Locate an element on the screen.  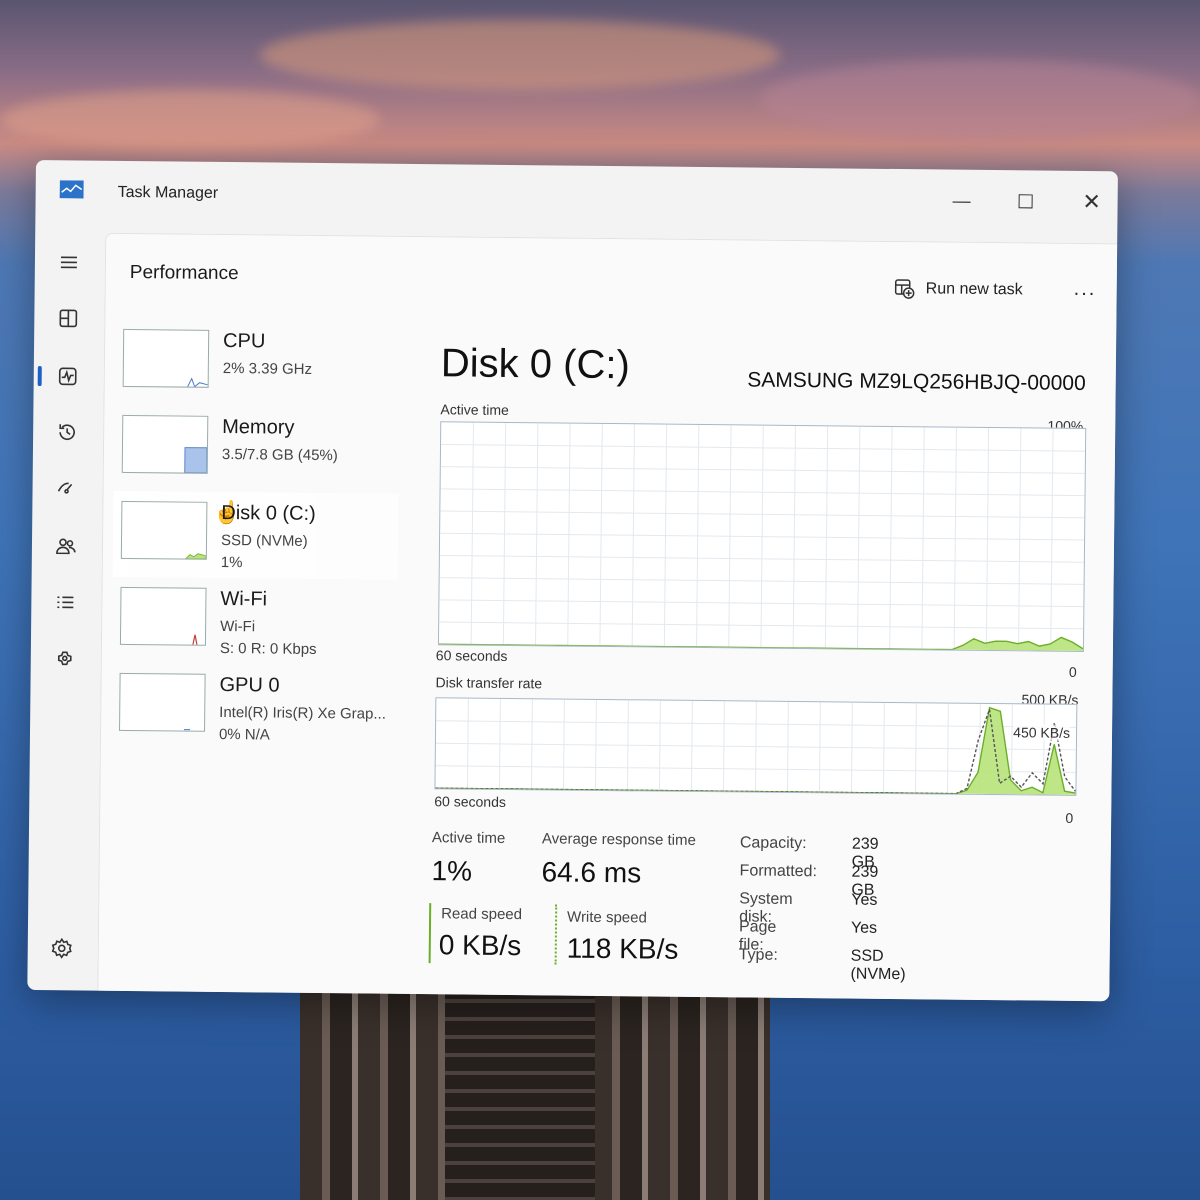
transfer-rate-graph-label: Disk transfer rate is located at coordinates (489, 683).